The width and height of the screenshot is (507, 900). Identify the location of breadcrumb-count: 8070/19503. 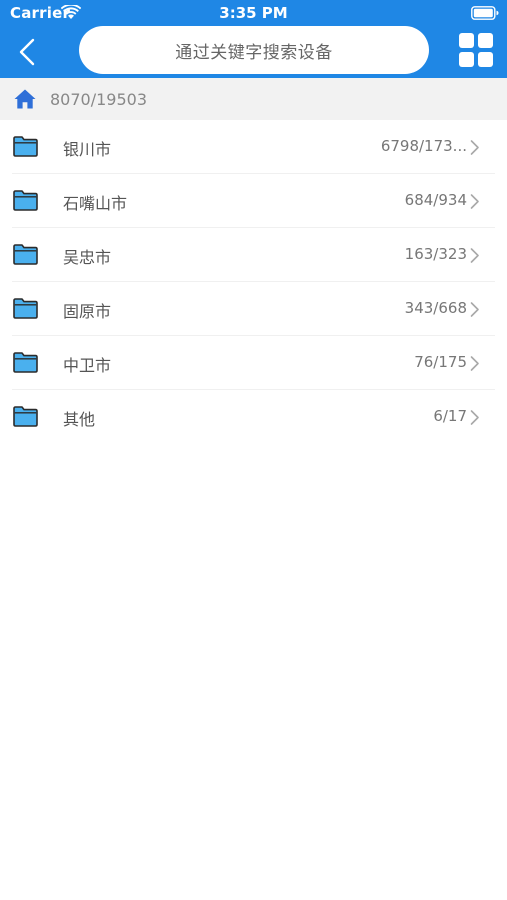
(99, 99).